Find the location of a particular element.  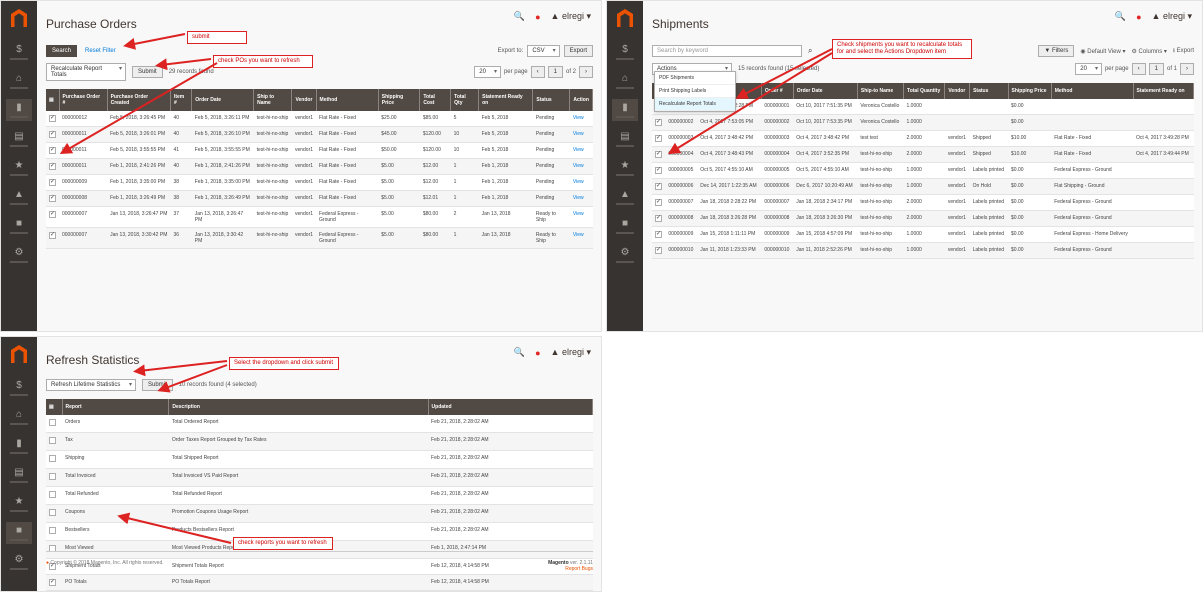

column-header: Purchase Order Created is located at coordinates (139, 100).